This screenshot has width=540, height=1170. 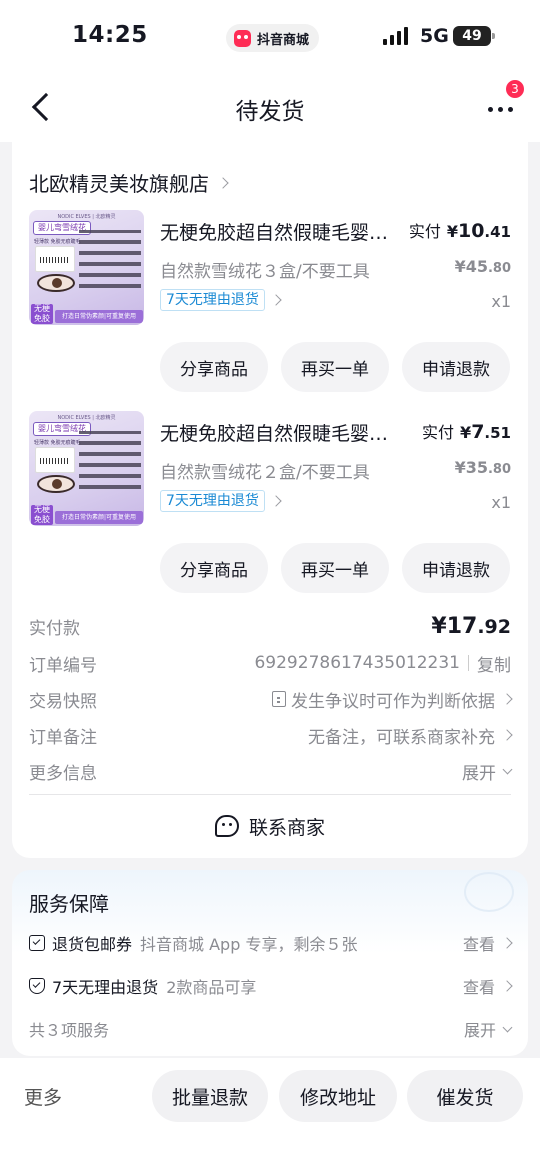 What do you see at coordinates (497, 232) in the screenshot?
I see `price-dec: .41` at bounding box center [497, 232].